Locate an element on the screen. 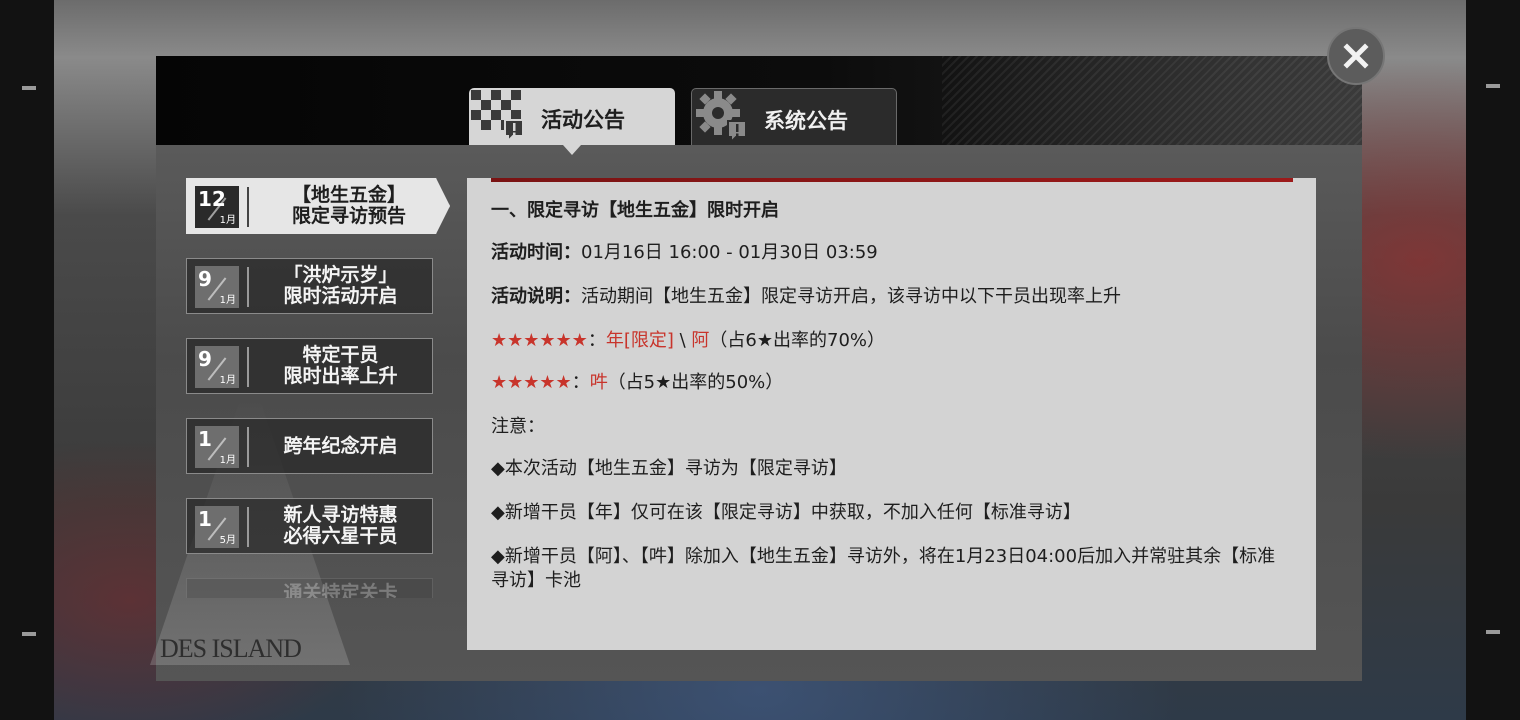  activity-time: 活动时间：01月16日 16:00 - 01月30日 03:59 is located at coordinates (684, 253).